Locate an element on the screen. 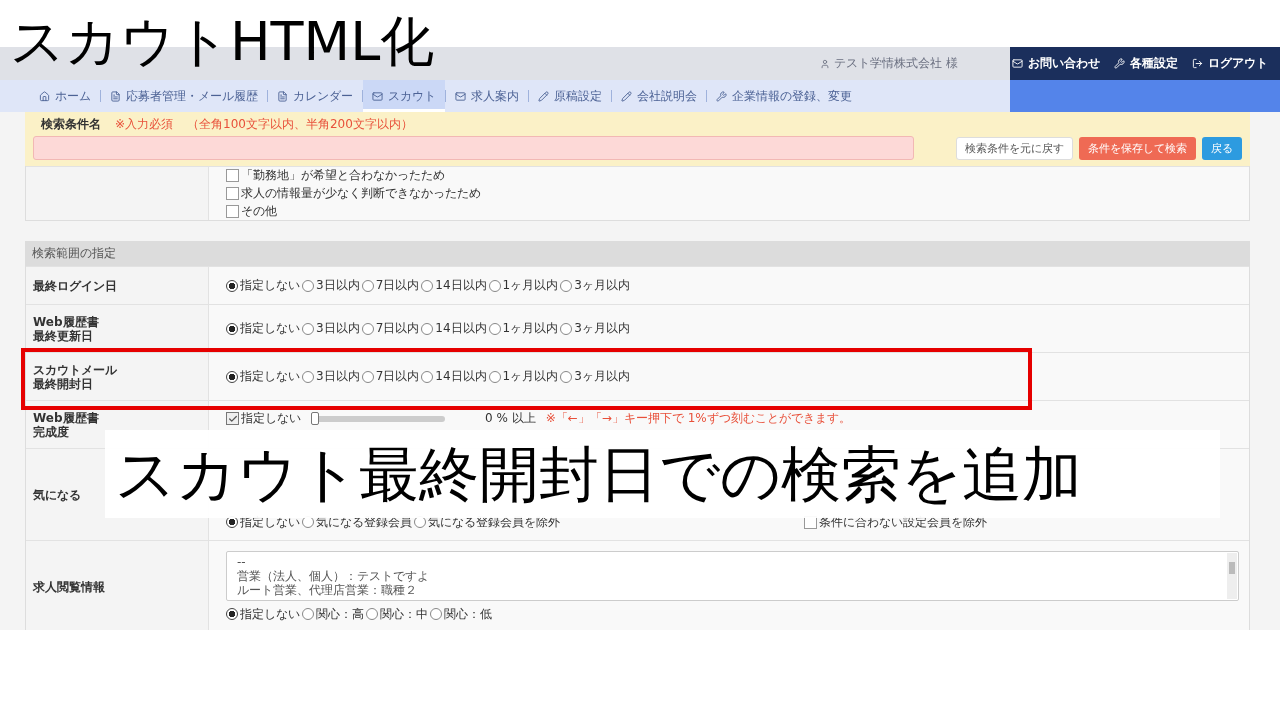 The width and height of the screenshot is (1280, 720). text-line: ルート営業、代理店営業：職種２ is located at coordinates (327, 589).